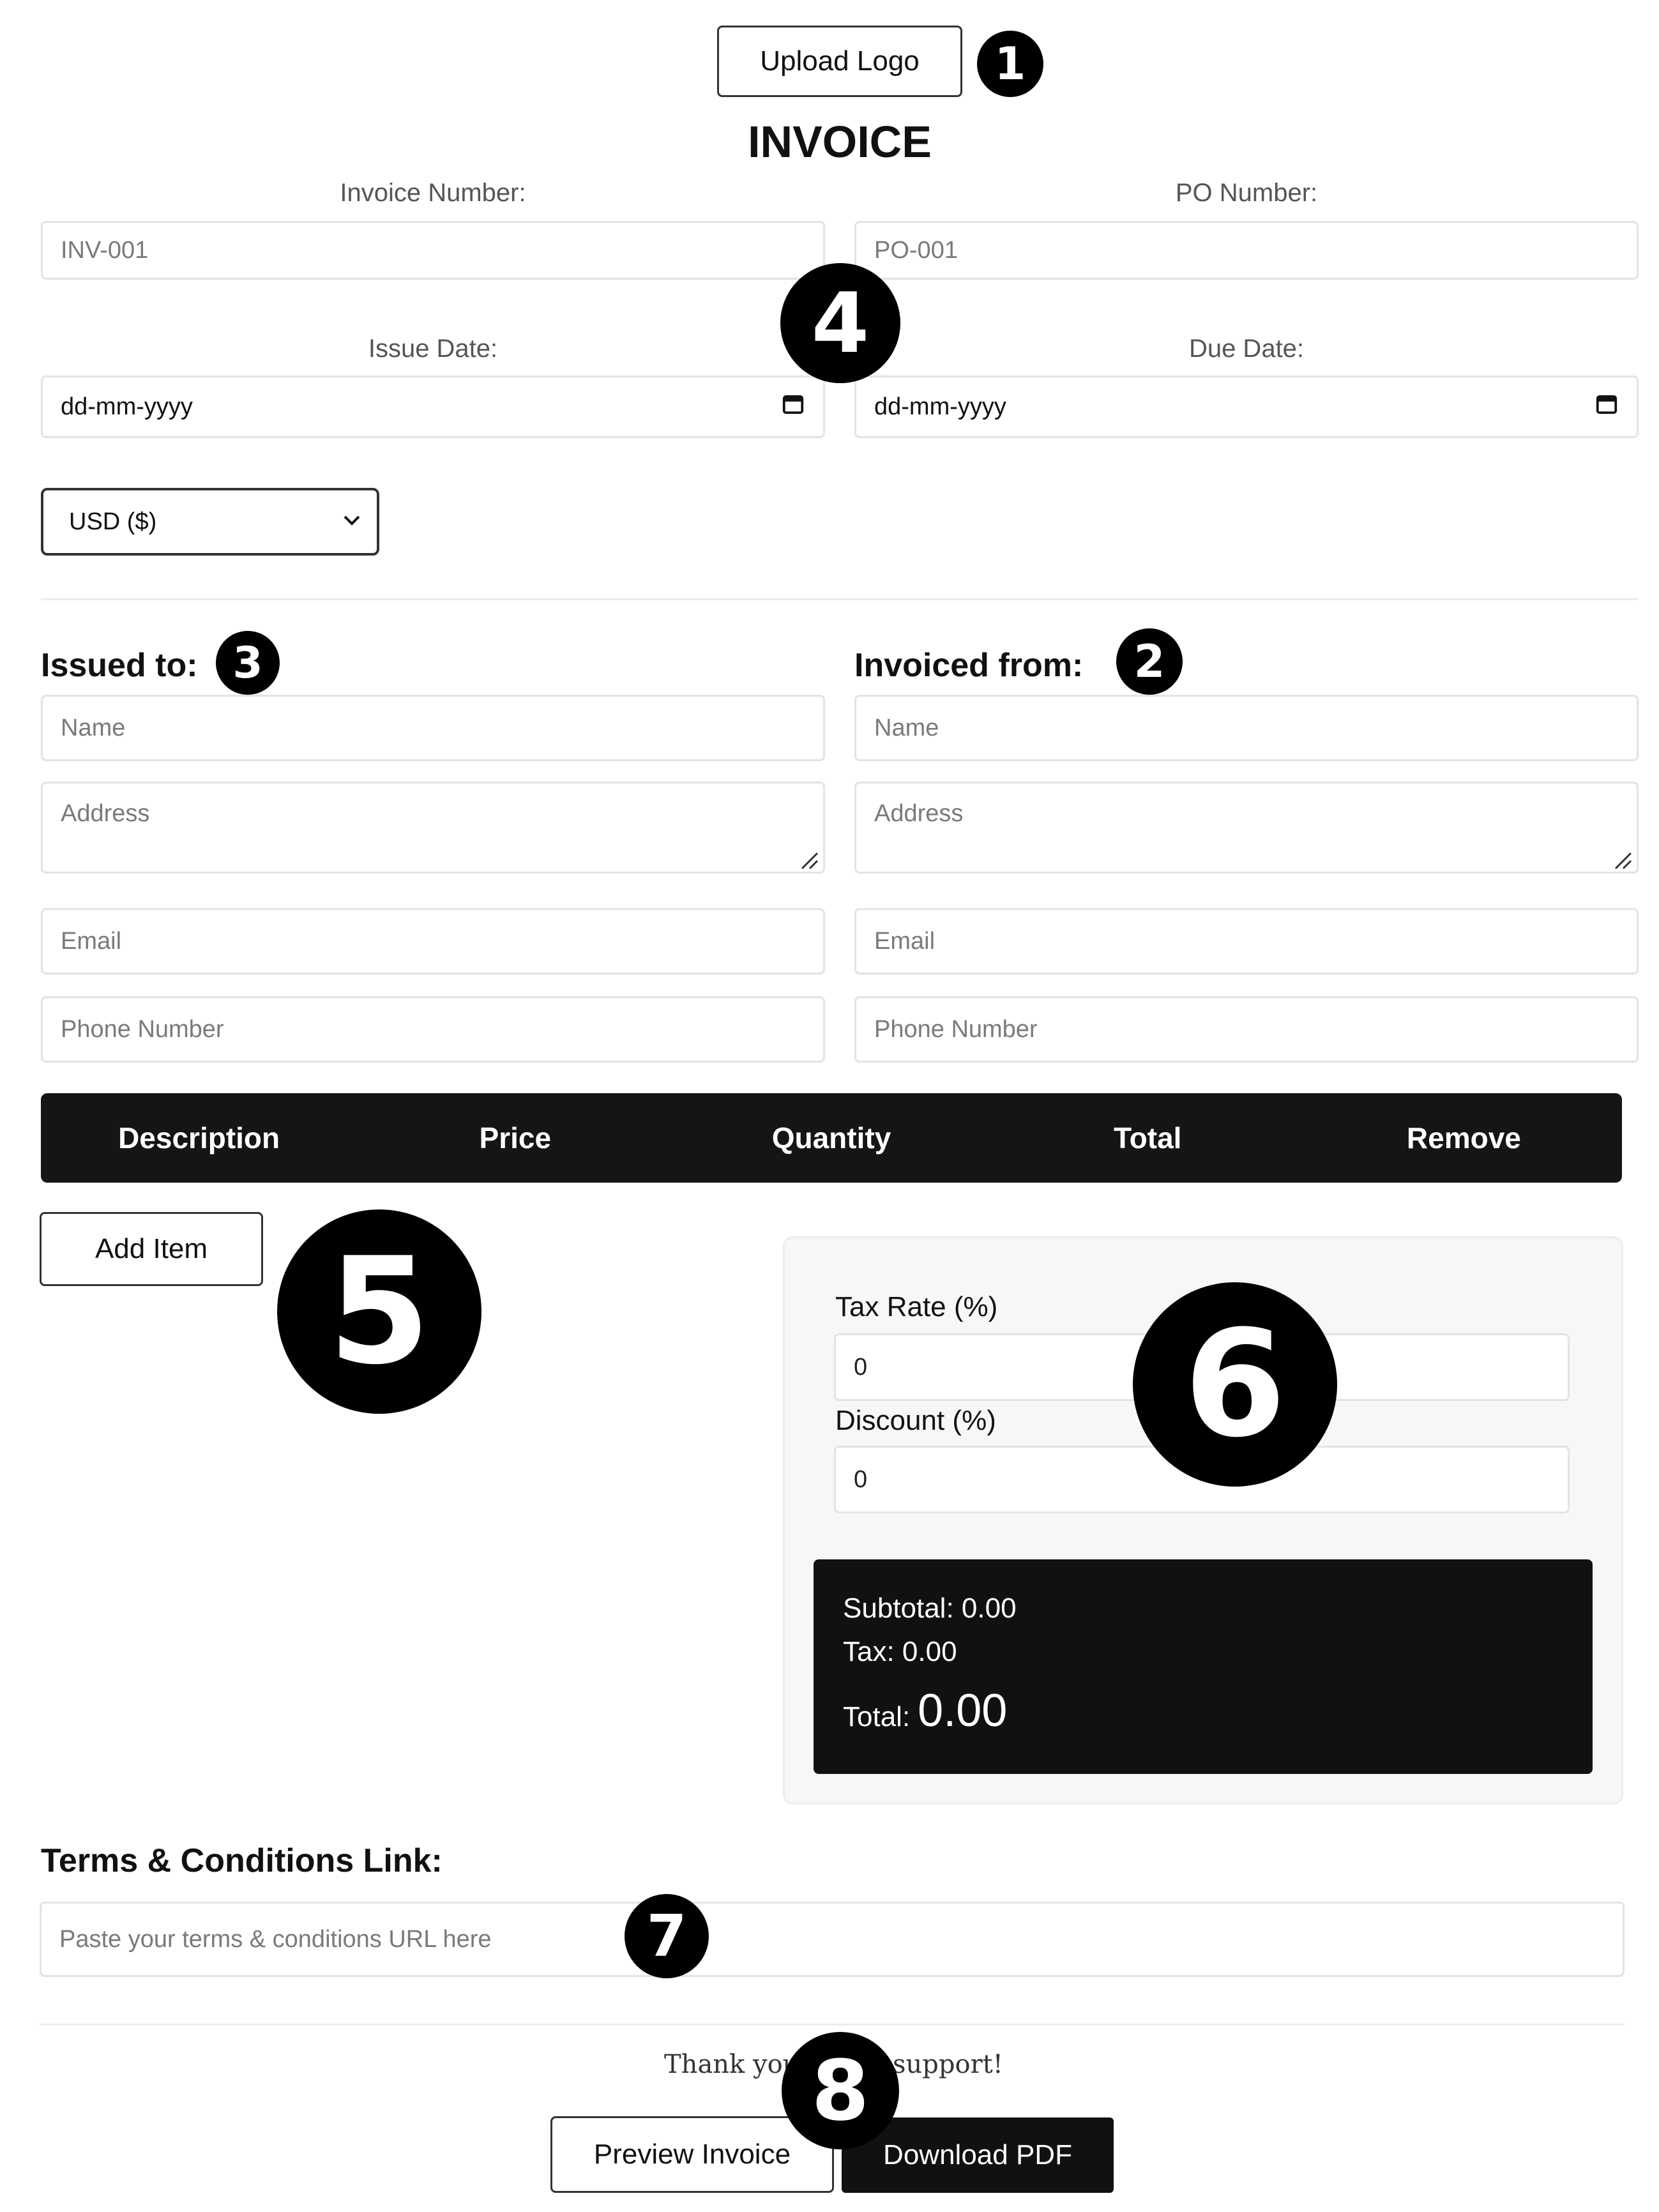 The image size is (1659, 2212). Describe the element at coordinates (833, 1940) in the screenshot. I see `terms-url-input` at that location.